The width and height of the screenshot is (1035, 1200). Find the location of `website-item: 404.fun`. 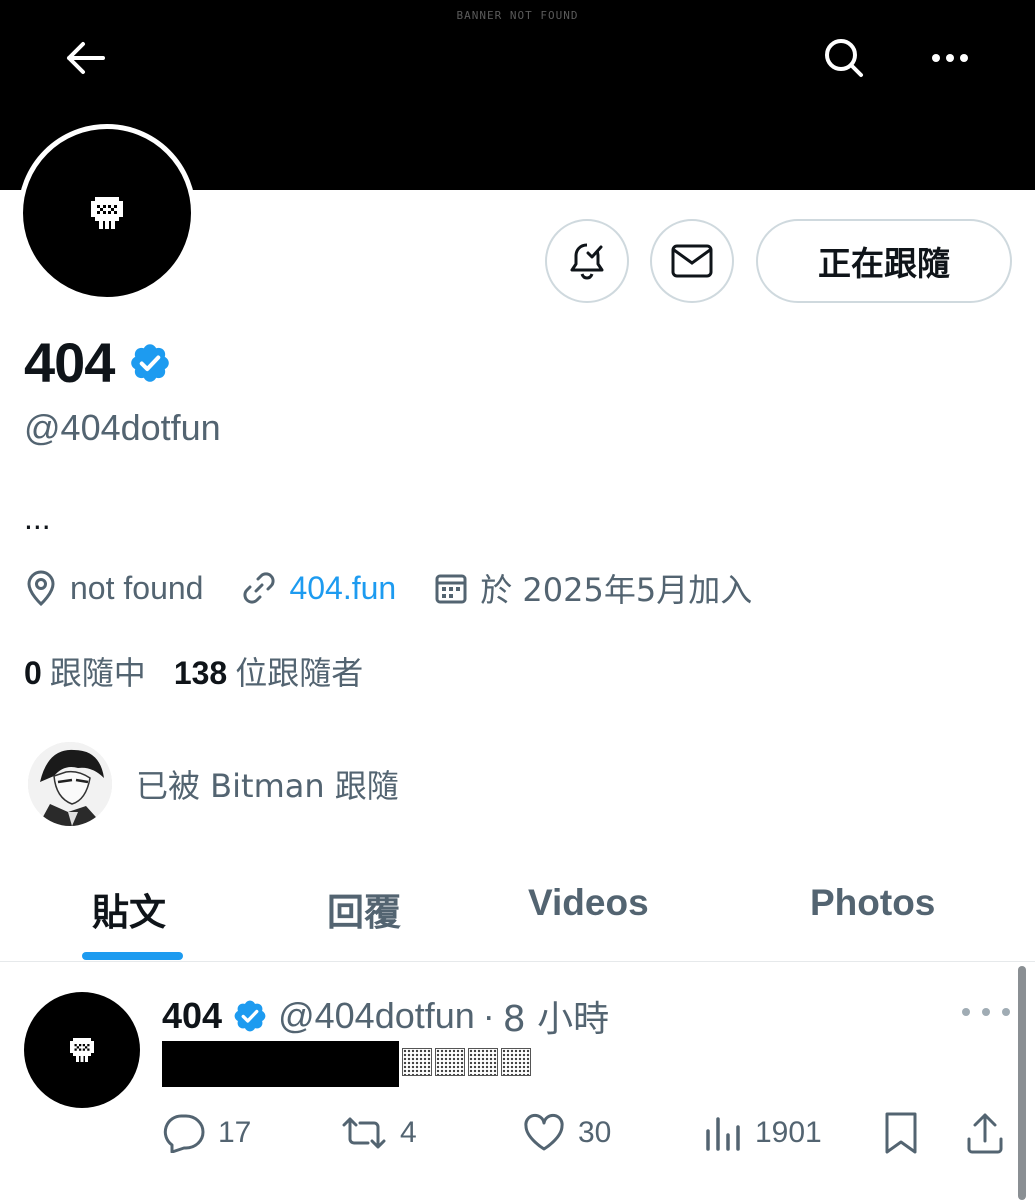

website-item: 404.fun is located at coordinates (318, 588).